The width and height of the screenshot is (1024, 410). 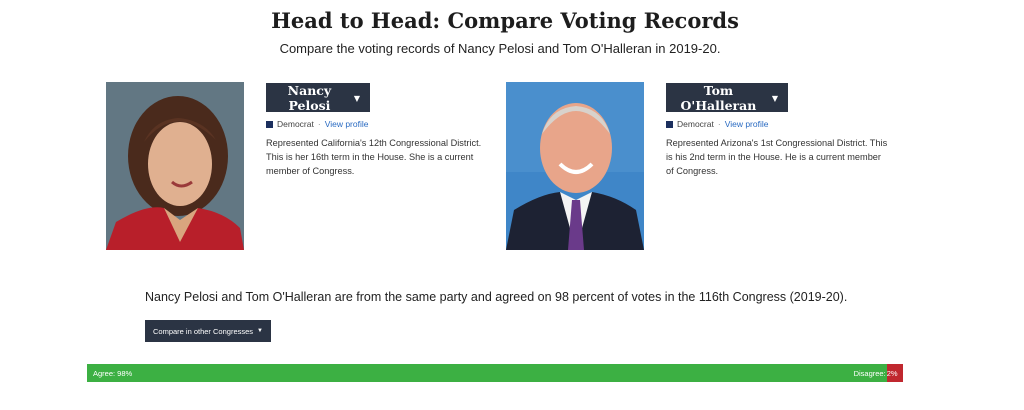 What do you see at coordinates (505, 20) in the screenshot?
I see `page-title: Head to Head: Compare Voting Records` at bounding box center [505, 20].